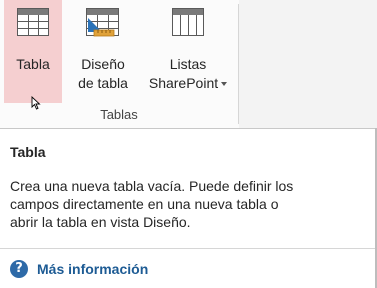  Describe the element at coordinates (19, 269) in the screenshot. I see `help-icon: ?` at that location.